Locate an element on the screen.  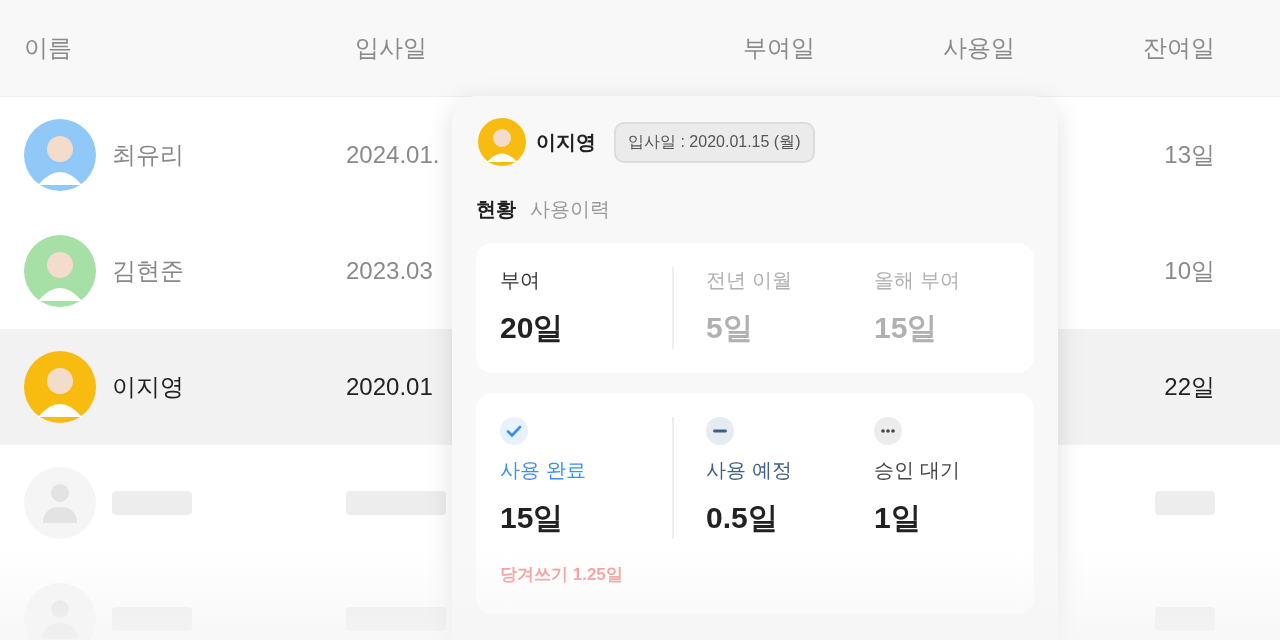
stat-label: 전년 이월 is located at coordinates (749, 280).